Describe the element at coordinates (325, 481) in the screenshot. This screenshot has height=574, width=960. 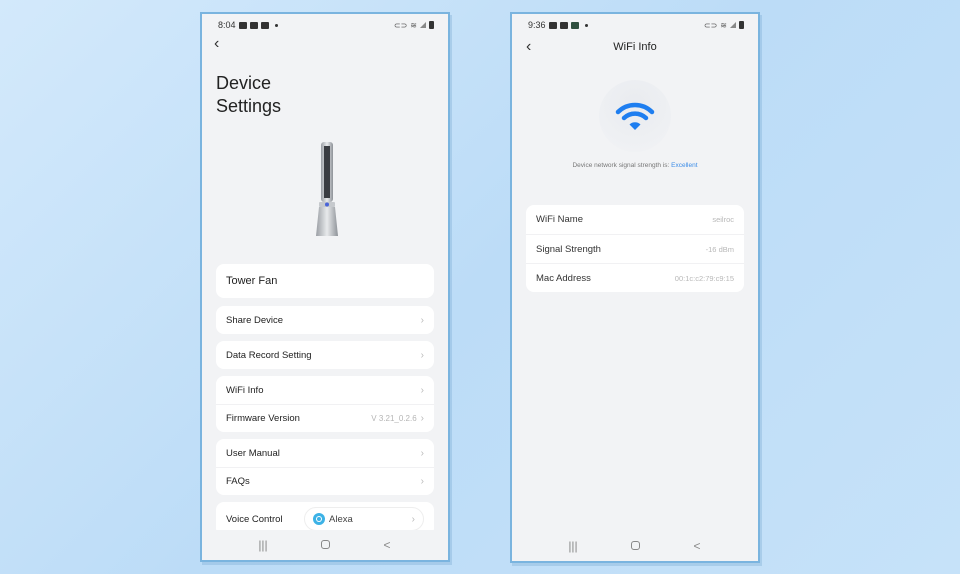
I see `faqs-item: FAQs ›` at that location.